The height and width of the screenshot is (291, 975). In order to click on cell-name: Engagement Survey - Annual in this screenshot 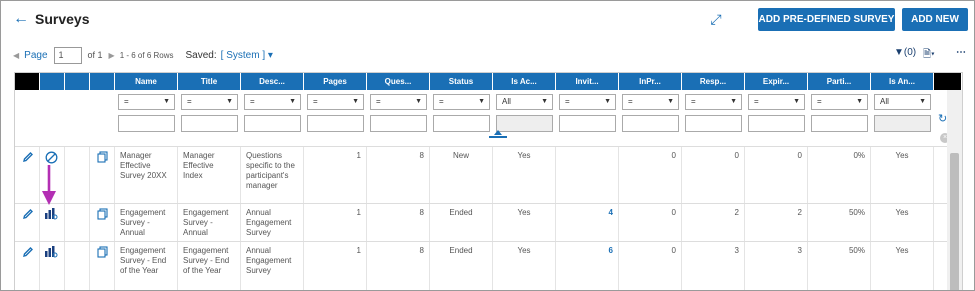, I will do `click(146, 222)`.